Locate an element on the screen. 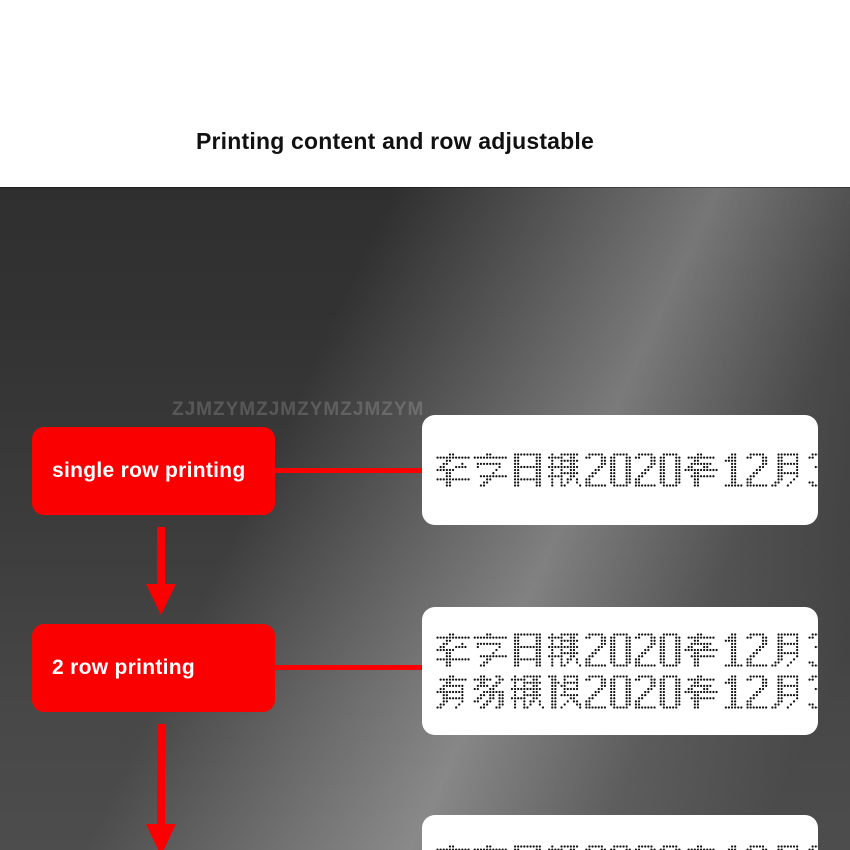 This screenshot has width=850, height=850. step-box-label-2: 2 row printing is located at coordinates (124, 667).